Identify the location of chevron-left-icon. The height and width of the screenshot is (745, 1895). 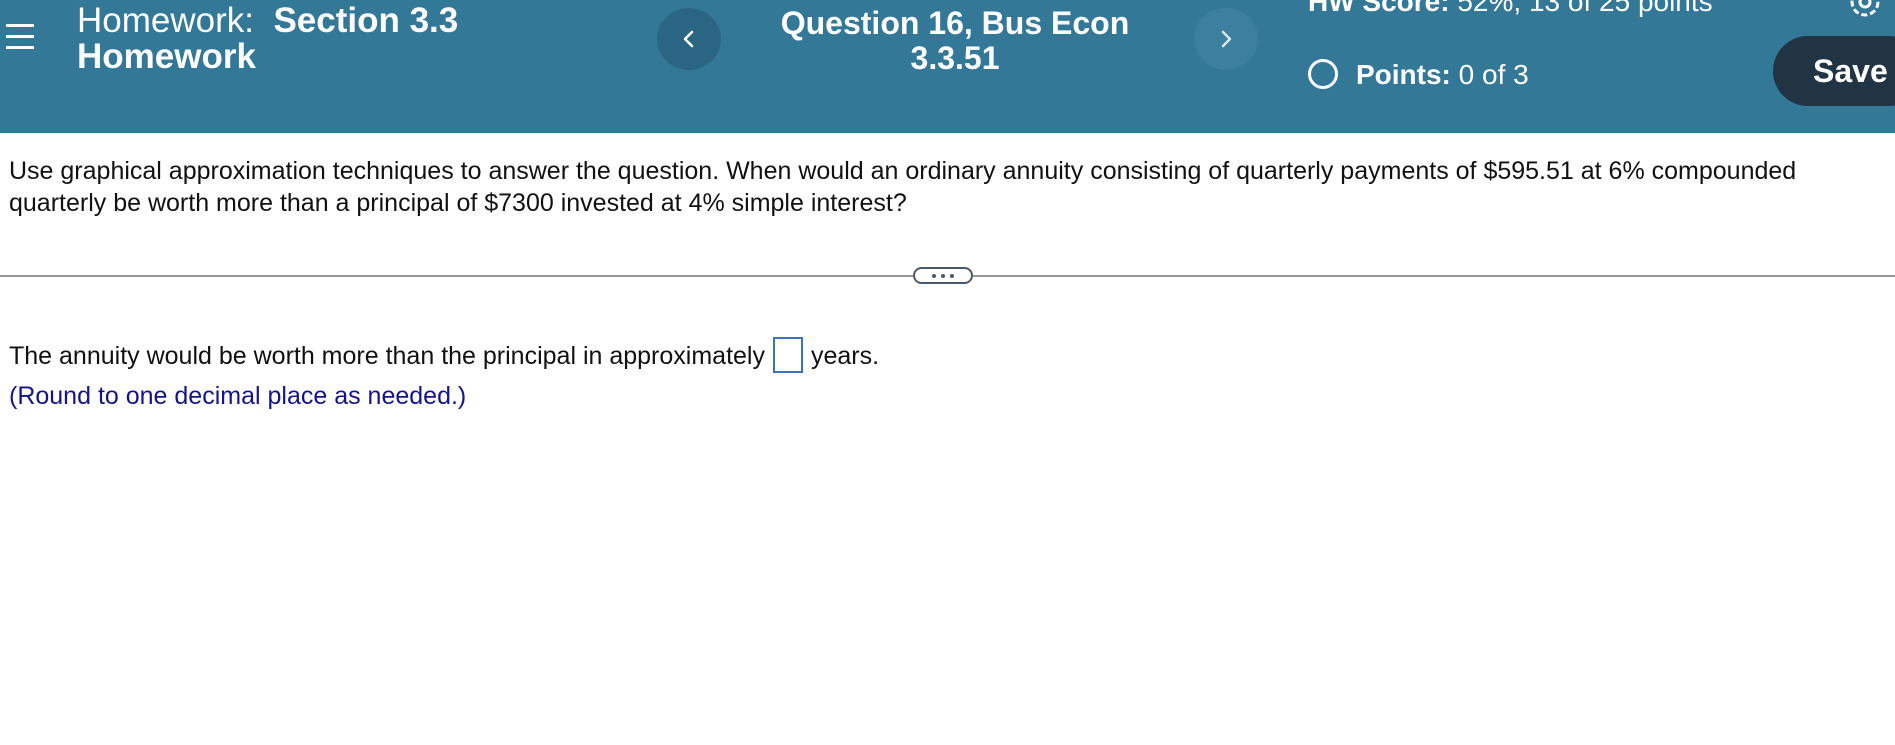
(688, 39).